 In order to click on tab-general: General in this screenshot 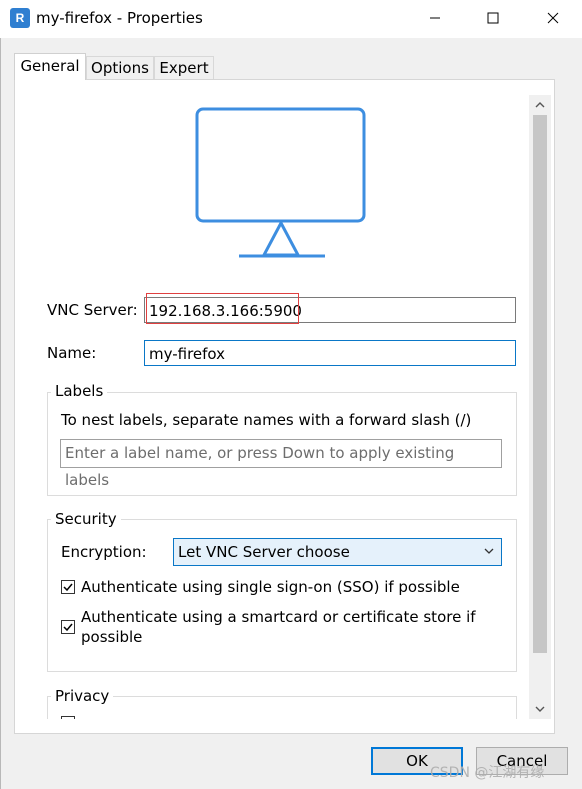, I will do `click(50, 66)`.